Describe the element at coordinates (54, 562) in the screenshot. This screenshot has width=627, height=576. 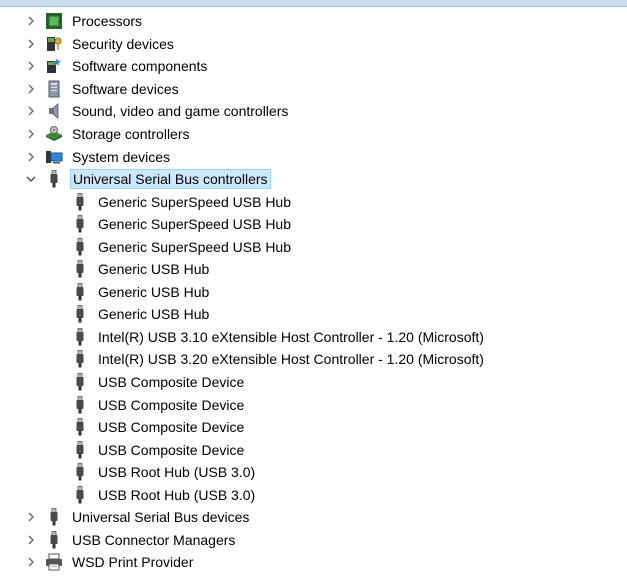
I see `printer-icon` at that location.